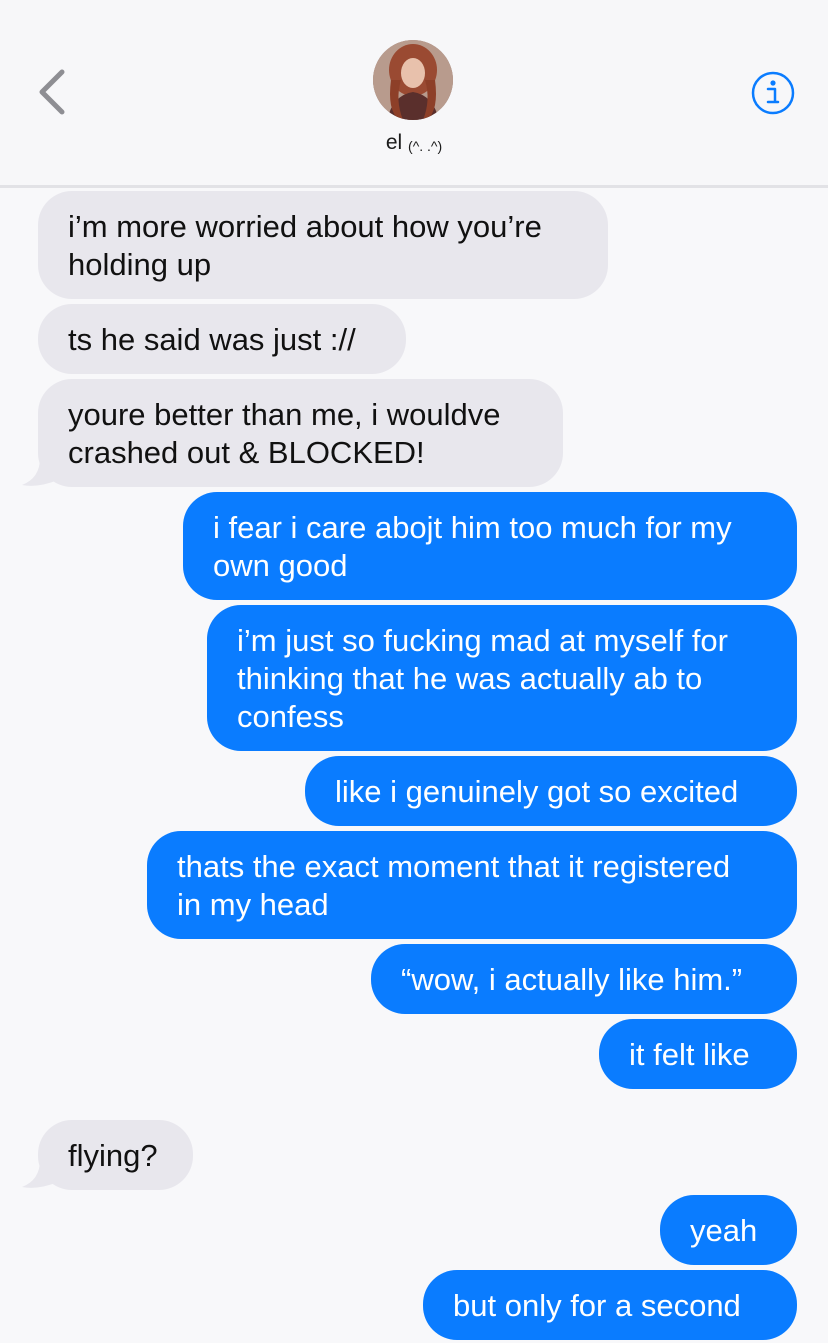  I want to click on chevron-left-icon, so click(52, 92).